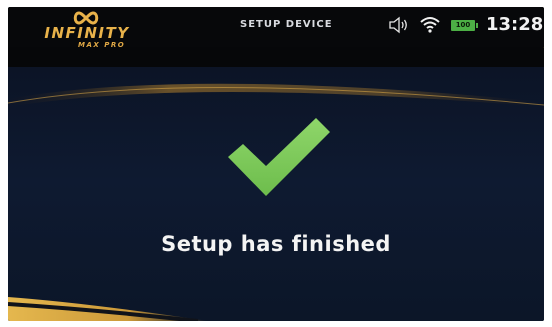  I want to click on brand-logo: INFINITY MAX PRO, so click(87, 30).